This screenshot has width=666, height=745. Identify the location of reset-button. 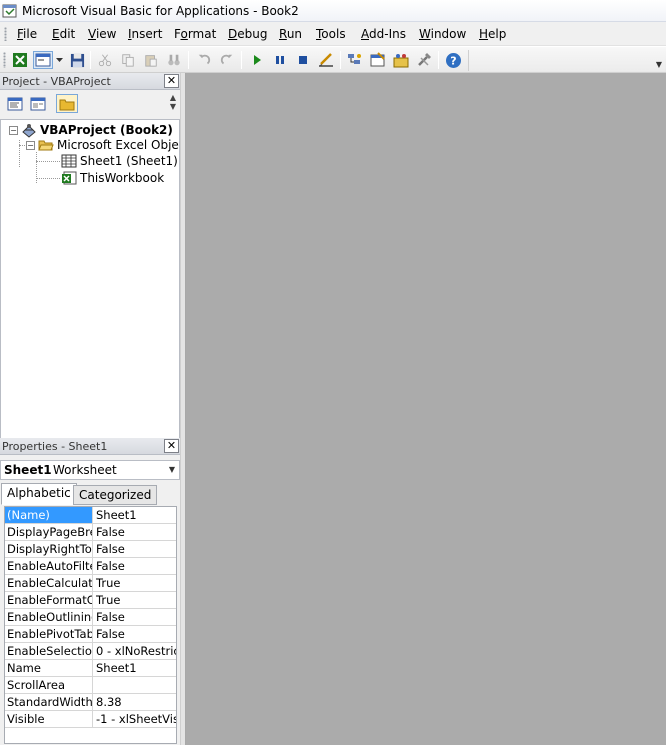
(303, 60).